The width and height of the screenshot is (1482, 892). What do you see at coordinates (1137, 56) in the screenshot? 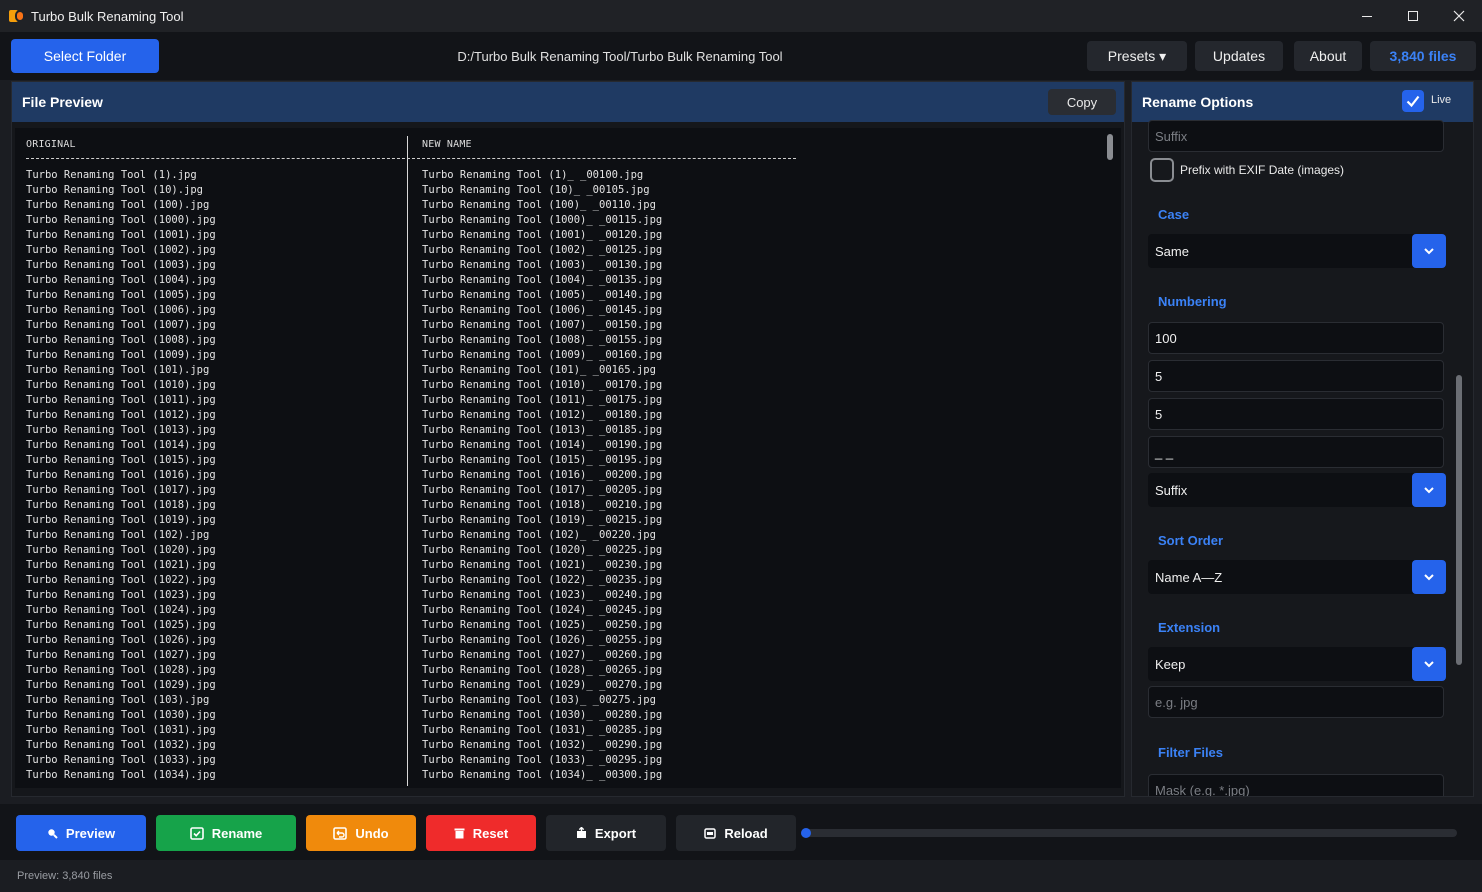
I see `presets-button: Presets ▾` at bounding box center [1137, 56].